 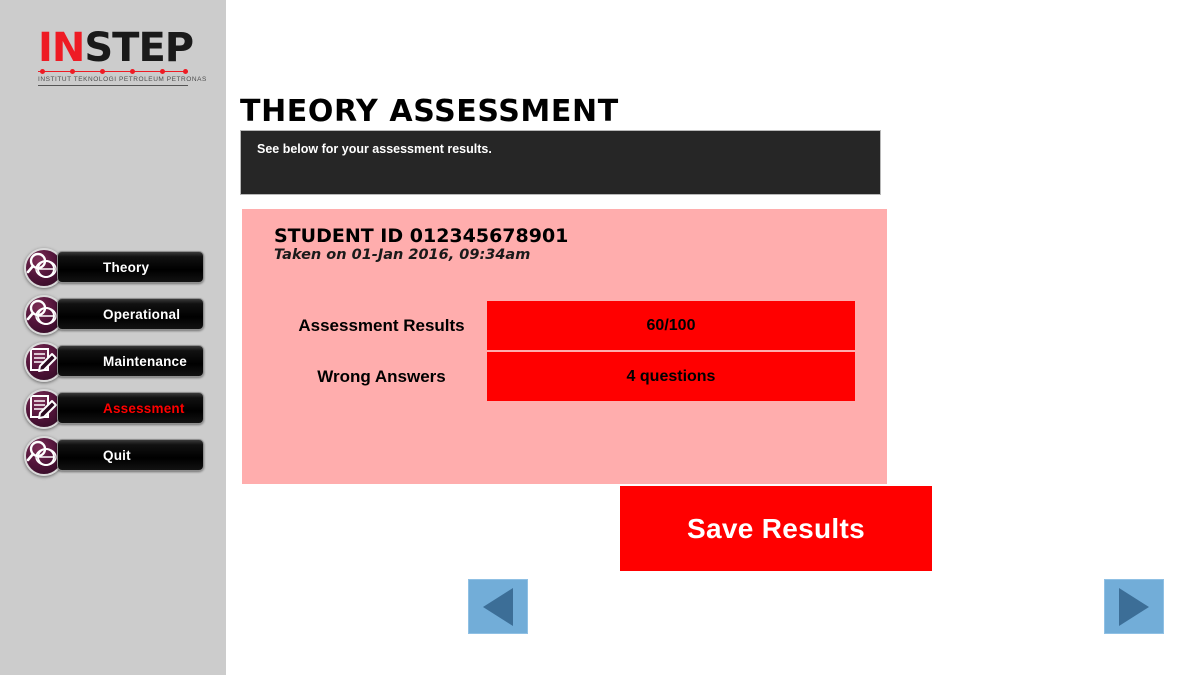 I want to click on save-results-button: Save Results, so click(x=776, y=528).